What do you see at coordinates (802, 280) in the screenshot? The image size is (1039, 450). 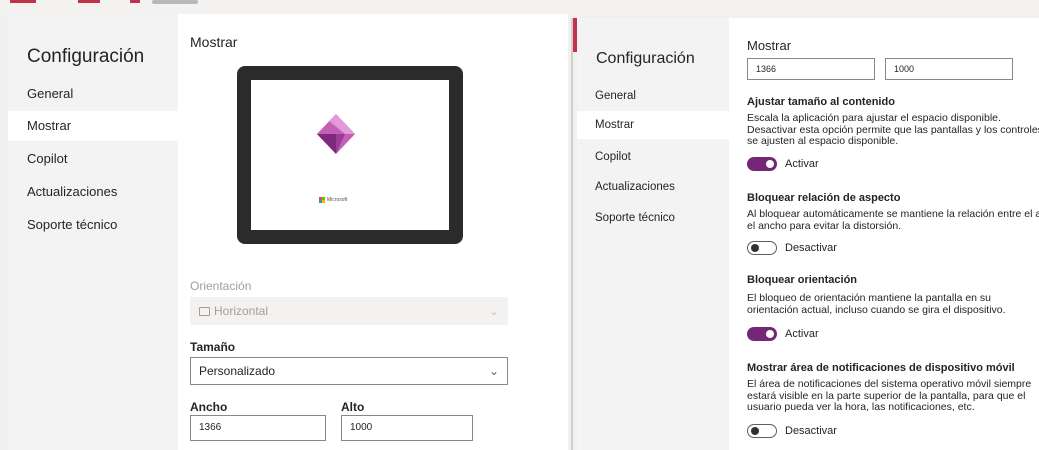 I see `setting-title-lock-orientation: Bloquear orientación` at bounding box center [802, 280].